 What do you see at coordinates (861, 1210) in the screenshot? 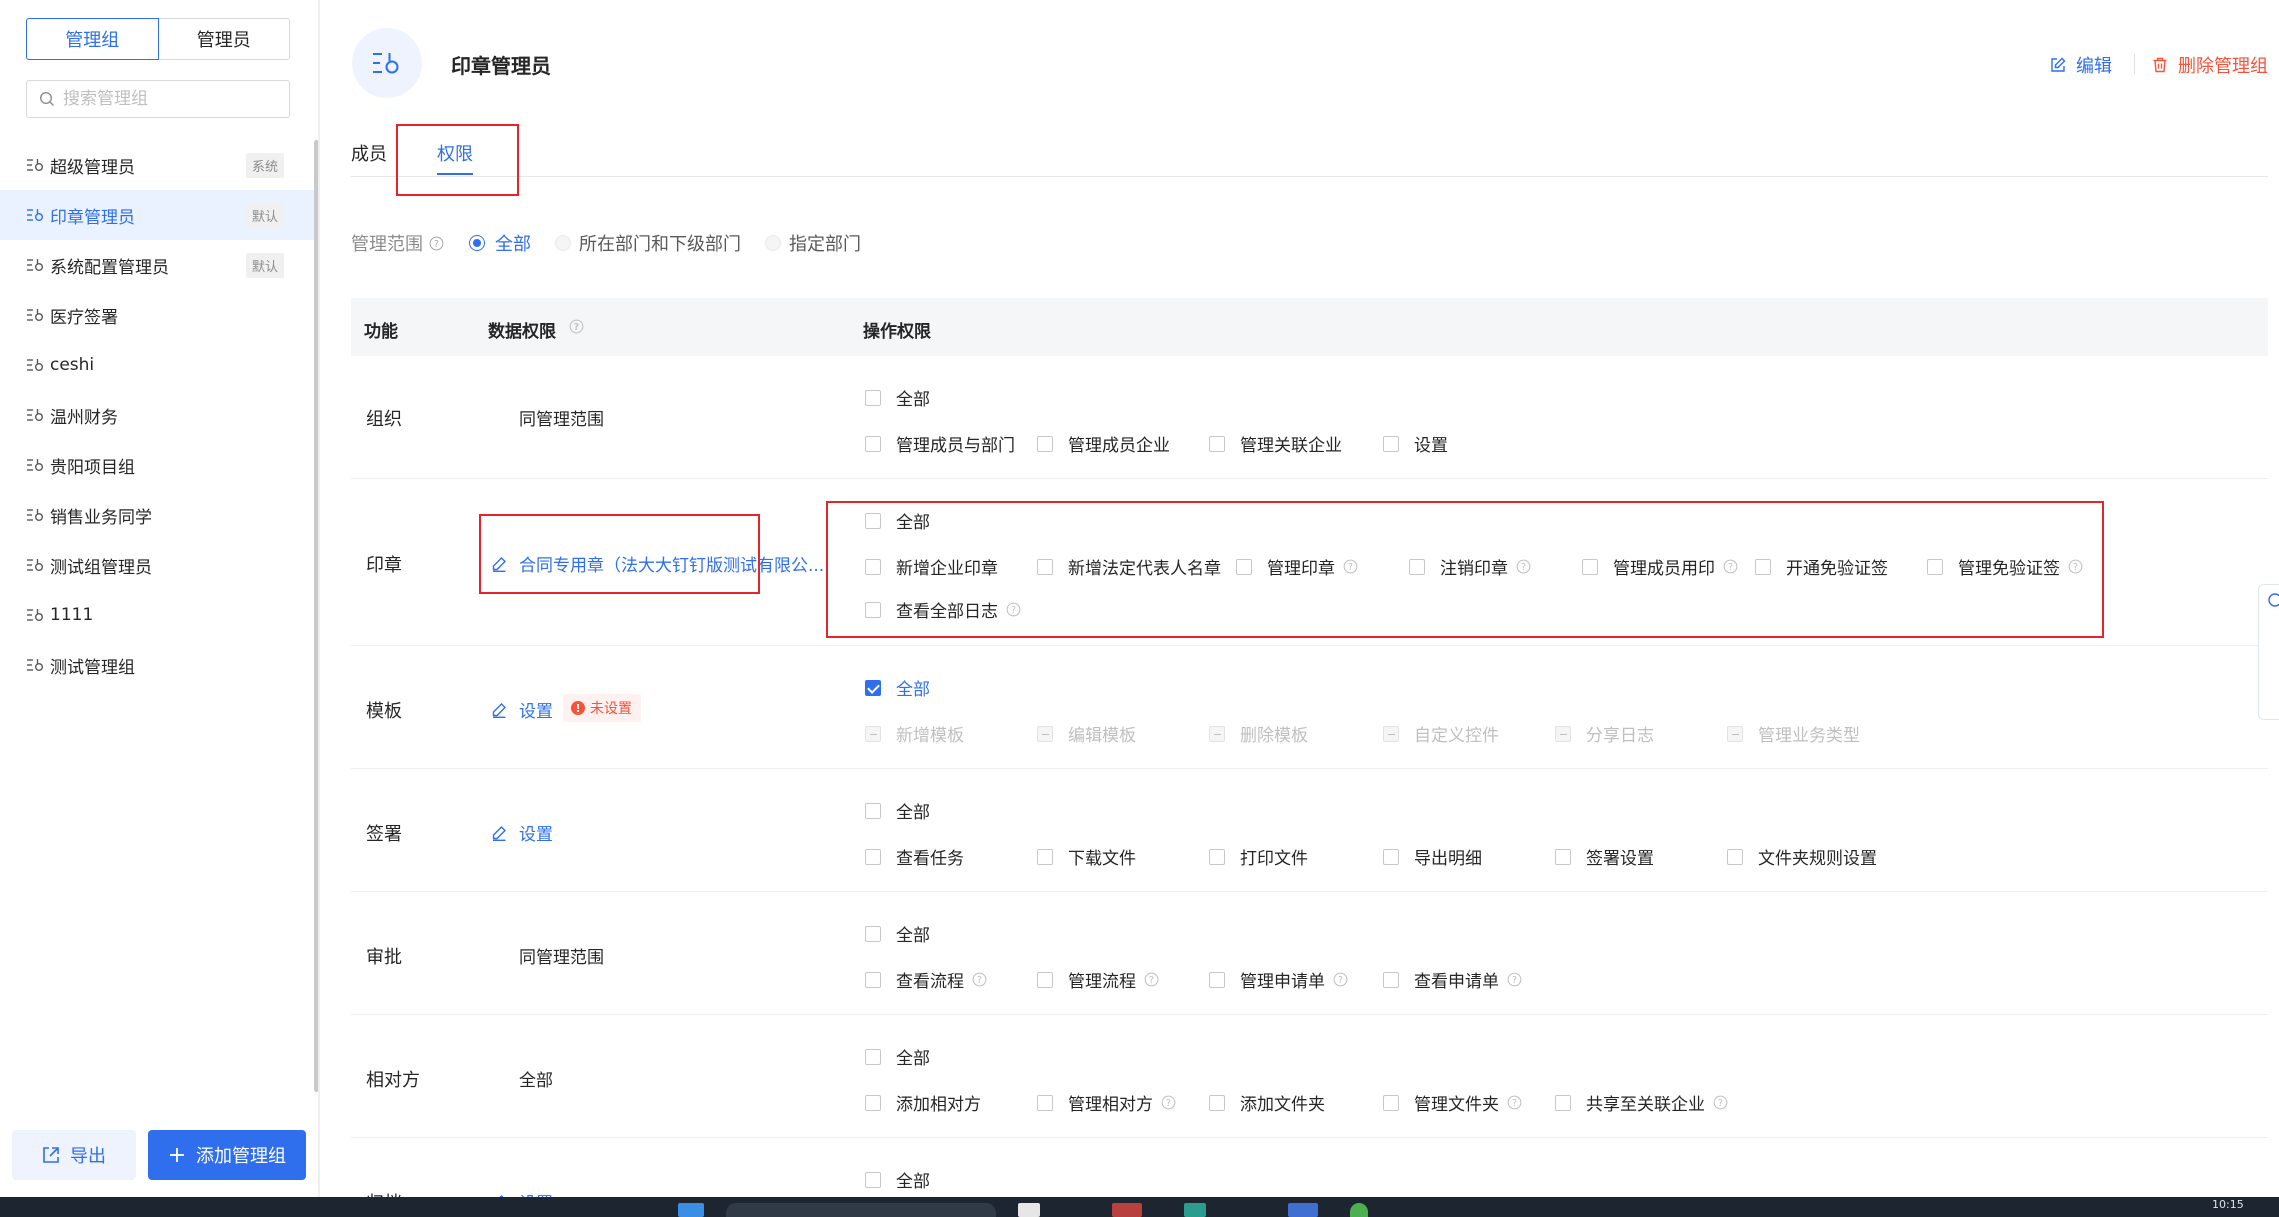
I see `taskbar-search` at bounding box center [861, 1210].